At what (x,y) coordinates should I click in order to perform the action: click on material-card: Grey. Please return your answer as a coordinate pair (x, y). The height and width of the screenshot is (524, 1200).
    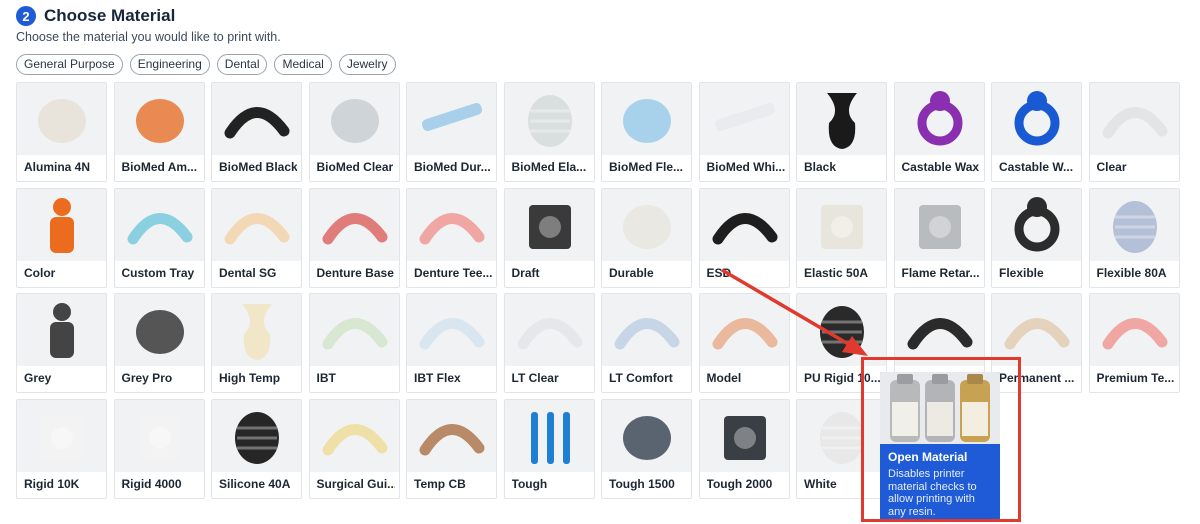
    Looking at the image, I should click on (61, 343).